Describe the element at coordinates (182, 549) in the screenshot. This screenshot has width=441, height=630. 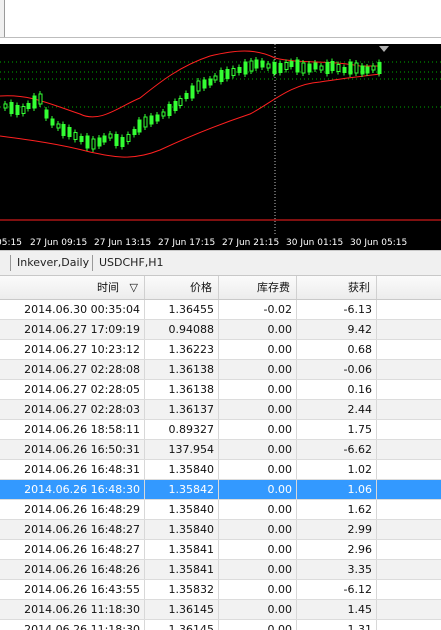
I see `cell-price: 1.35841` at that location.